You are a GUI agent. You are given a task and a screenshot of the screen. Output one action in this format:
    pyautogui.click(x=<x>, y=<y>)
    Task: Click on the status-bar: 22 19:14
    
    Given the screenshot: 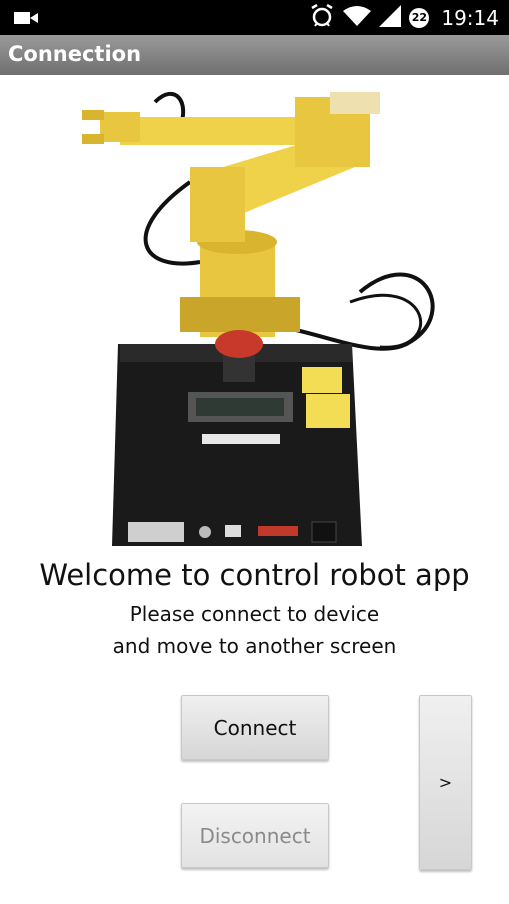 What is the action you would take?
    pyautogui.click(x=254, y=17)
    